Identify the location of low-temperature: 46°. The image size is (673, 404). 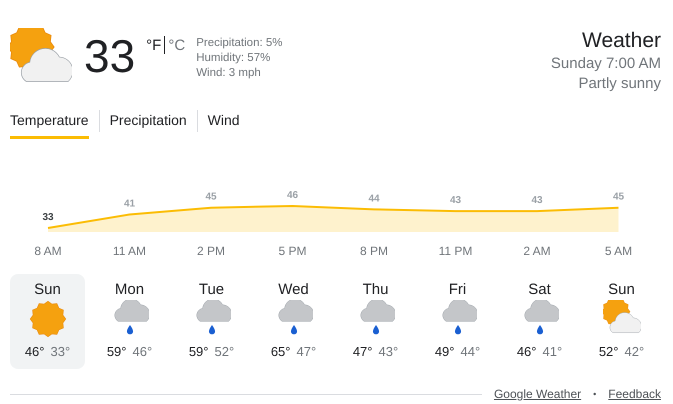
(142, 351).